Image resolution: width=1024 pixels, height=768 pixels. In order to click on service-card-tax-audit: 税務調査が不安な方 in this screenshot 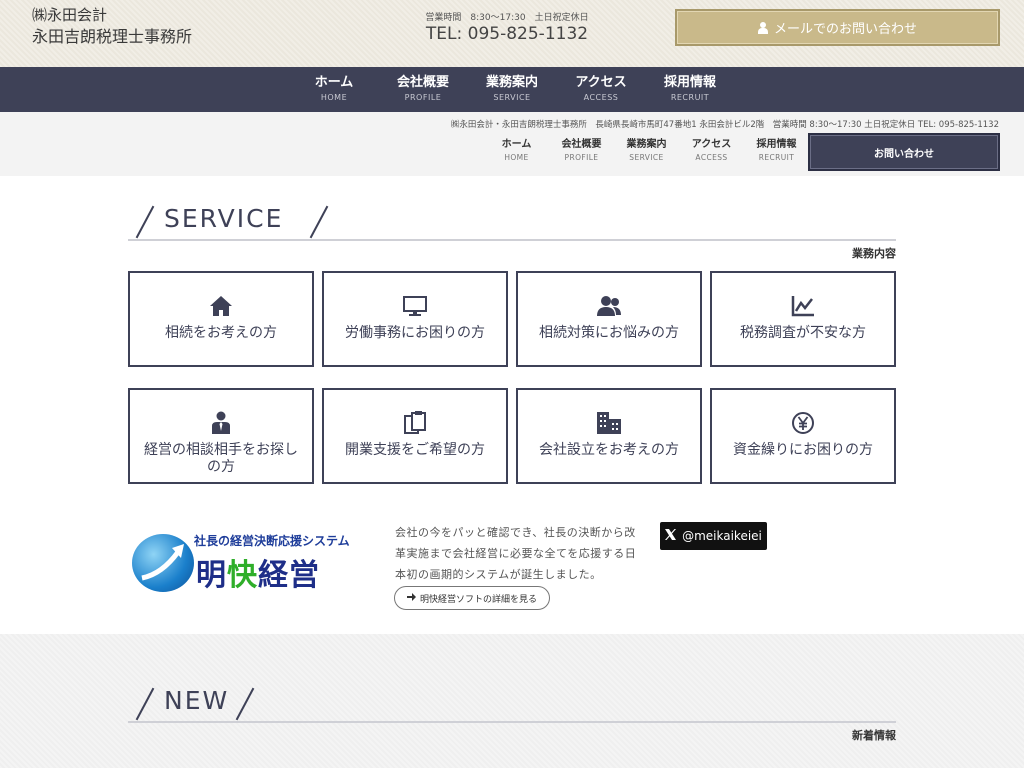, I will do `click(803, 319)`.